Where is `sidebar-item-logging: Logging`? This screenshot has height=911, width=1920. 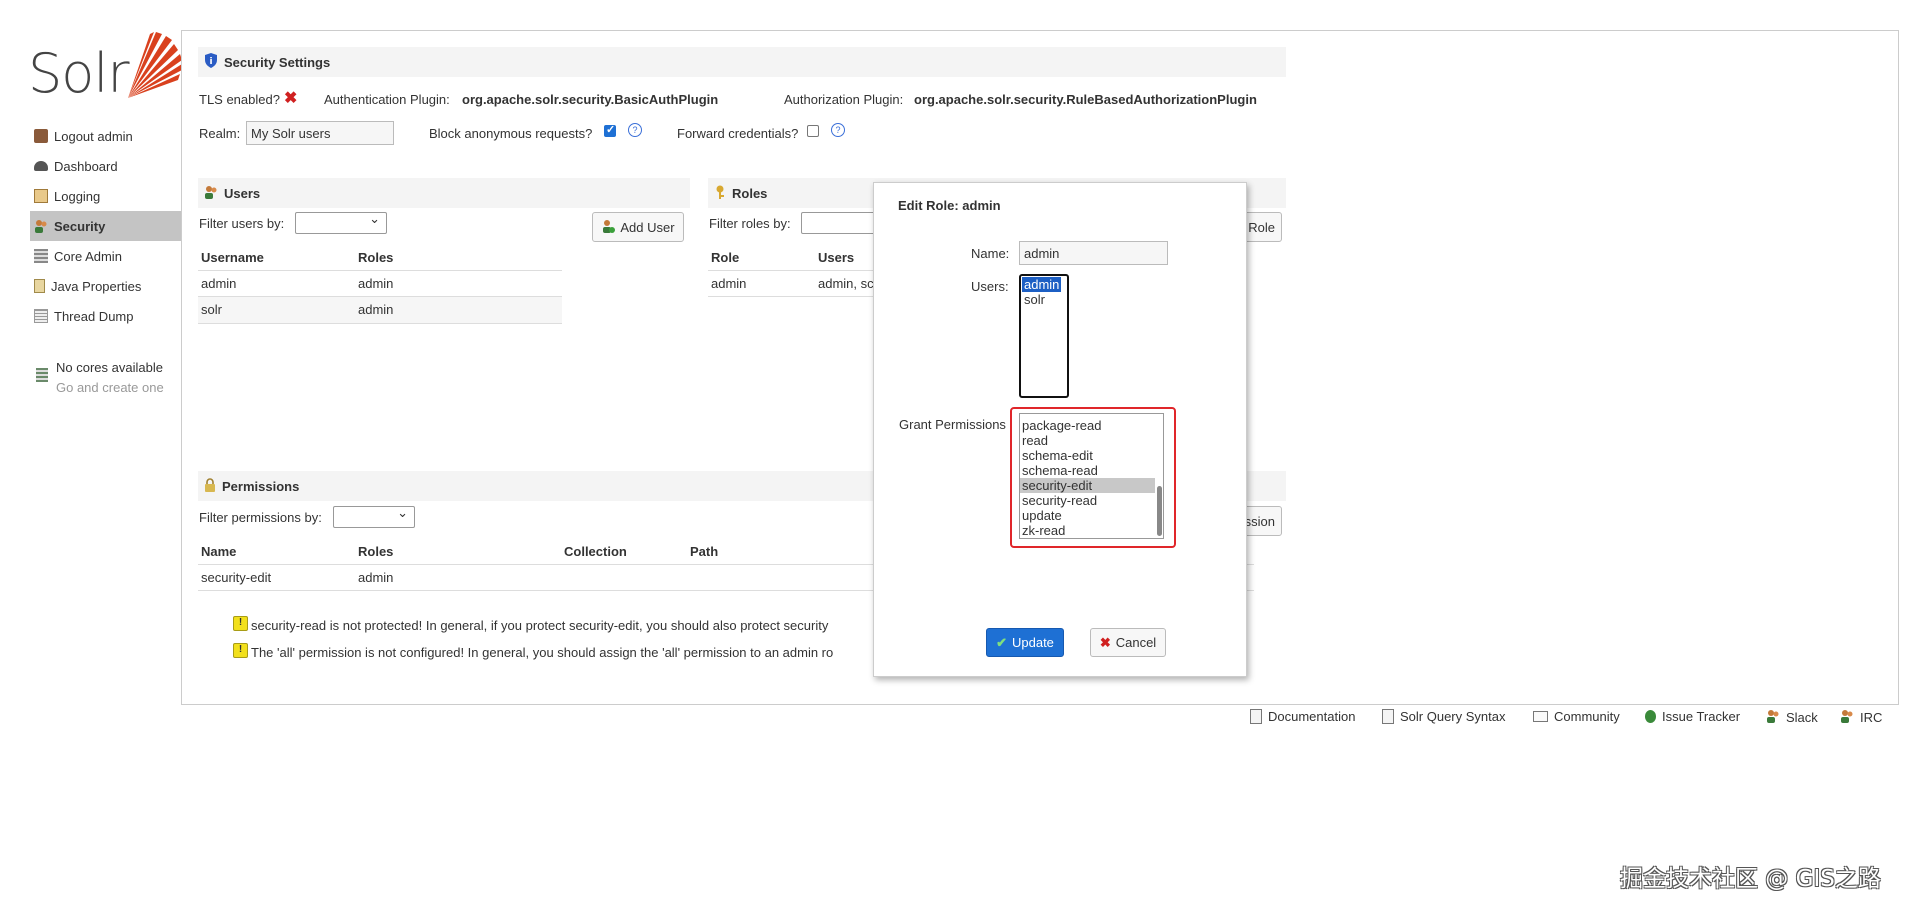
sidebar-item-logging: Logging is located at coordinates (106, 196).